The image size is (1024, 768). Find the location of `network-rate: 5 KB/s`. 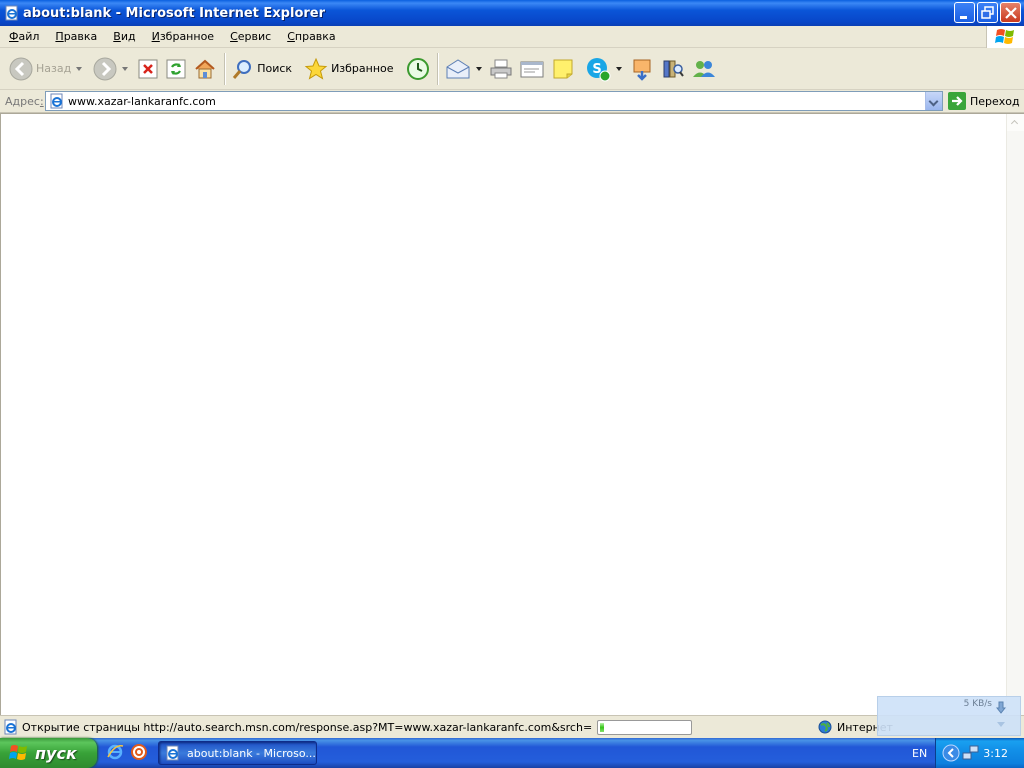

network-rate: 5 KB/s is located at coordinates (977, 704).